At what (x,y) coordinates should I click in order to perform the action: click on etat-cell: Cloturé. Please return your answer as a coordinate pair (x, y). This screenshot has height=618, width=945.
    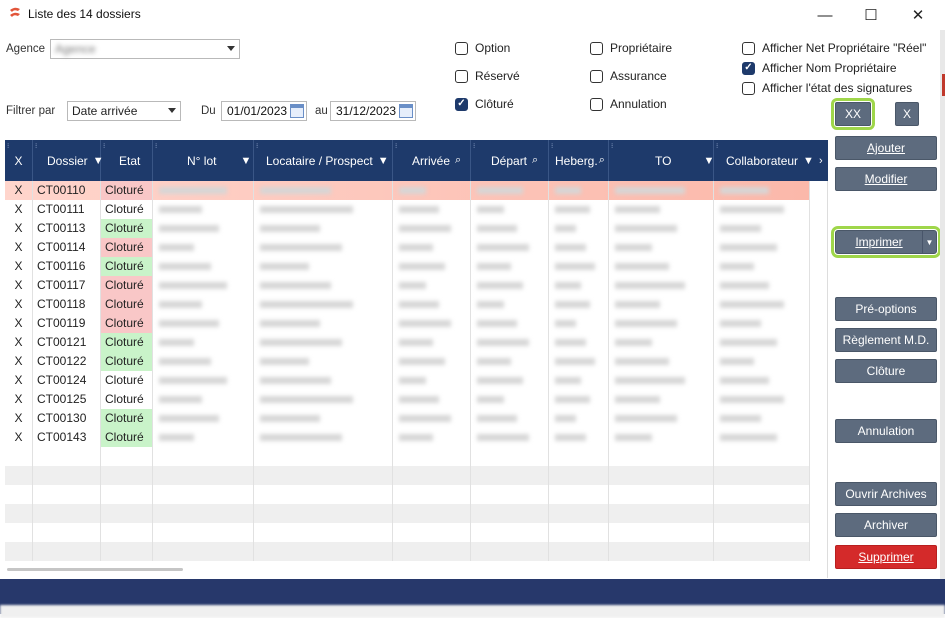
    Looking at the image, I should click on (127, 437).